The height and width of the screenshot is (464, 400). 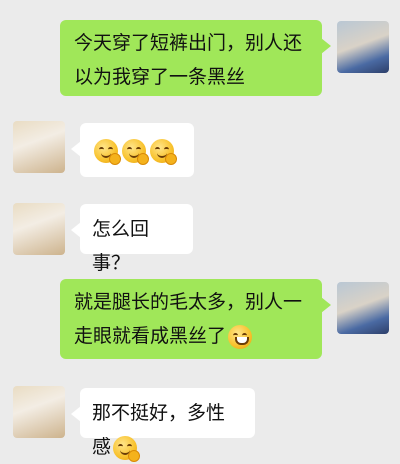 What do you see at coordinates (121, 246) in the screenshot?
I see `message-text: 怎么回事？` at bounding box center [121, 246].